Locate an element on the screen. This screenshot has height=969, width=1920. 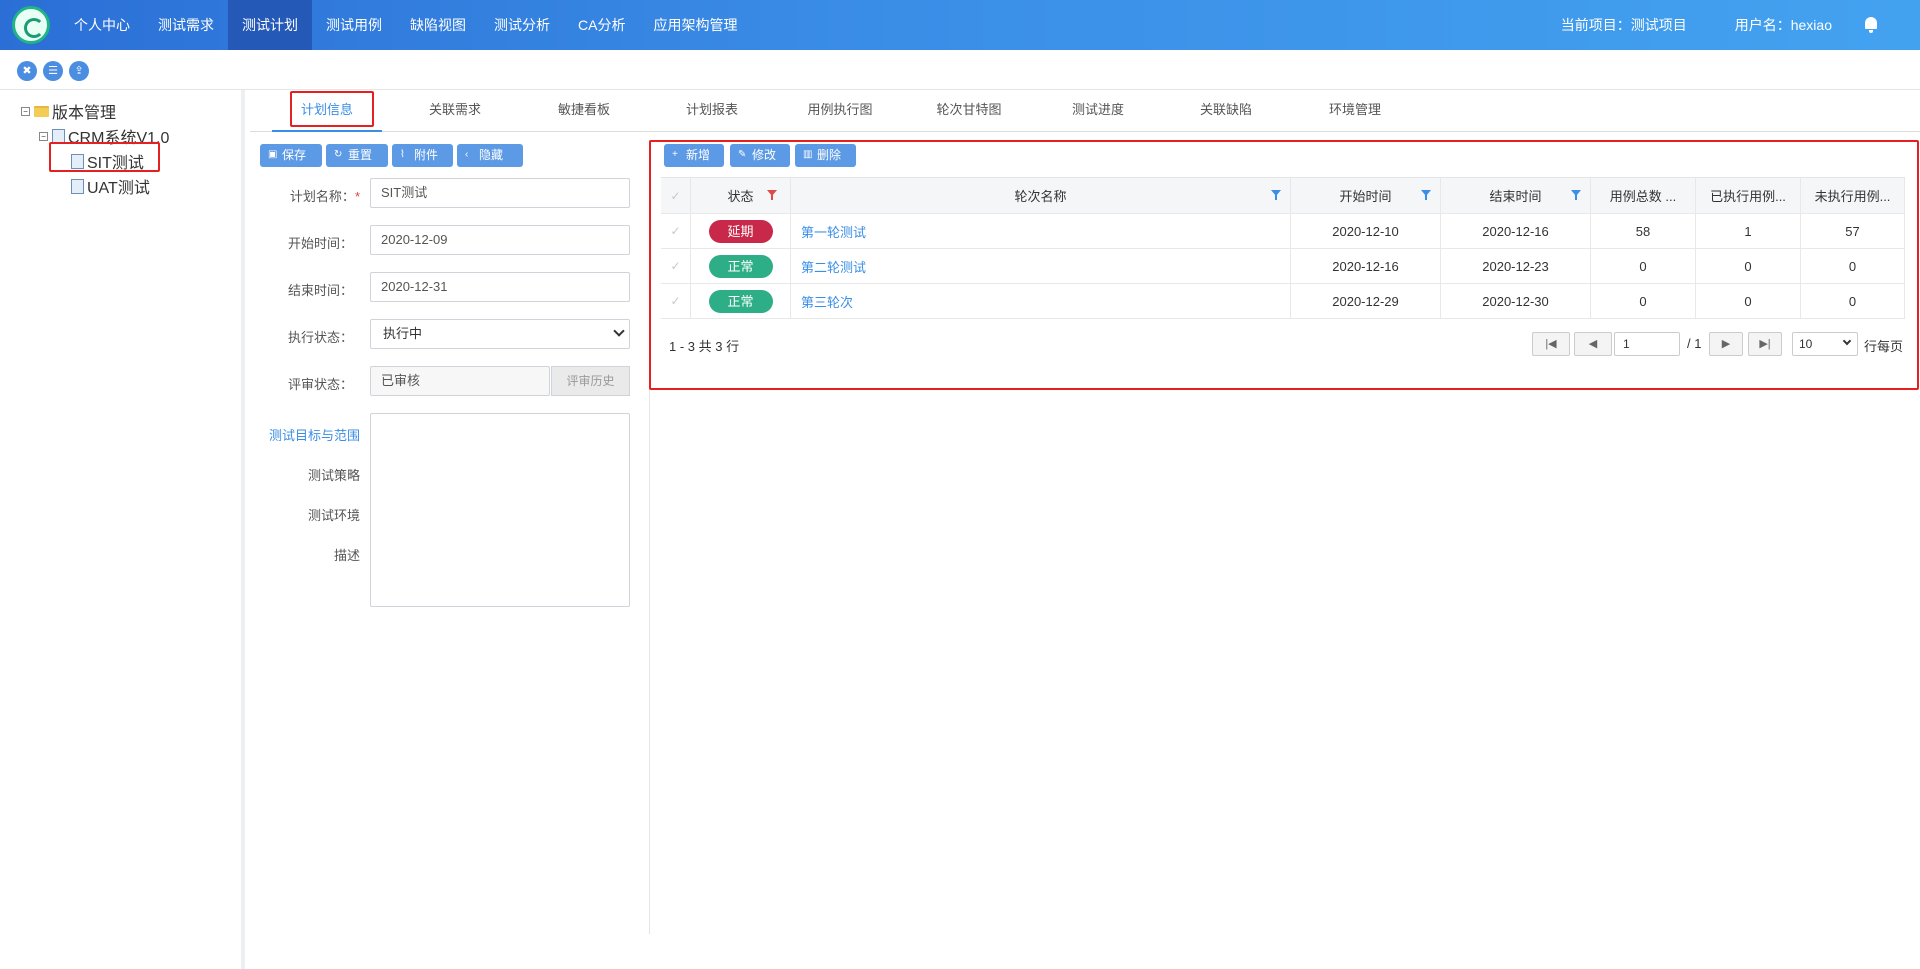
plan-name-input: SIT测试 is located at coordinates (500, 193).